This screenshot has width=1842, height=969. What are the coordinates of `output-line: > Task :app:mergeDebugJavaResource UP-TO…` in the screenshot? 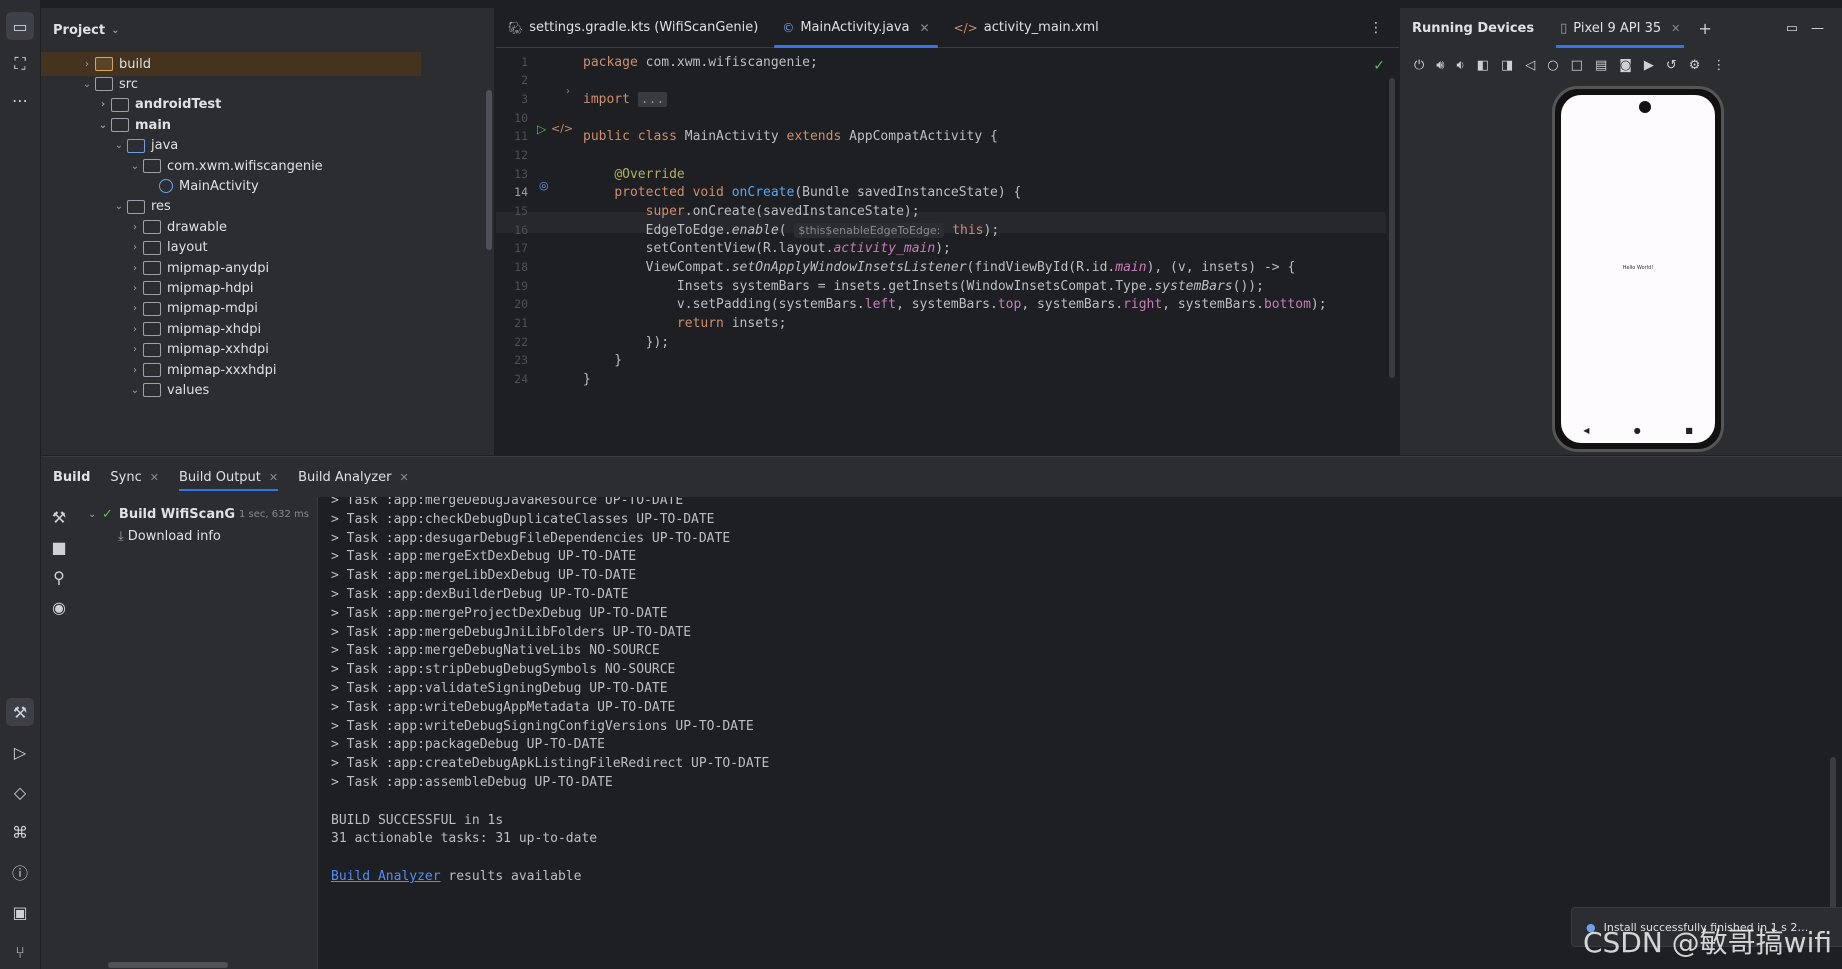 It's located at (507, 502).